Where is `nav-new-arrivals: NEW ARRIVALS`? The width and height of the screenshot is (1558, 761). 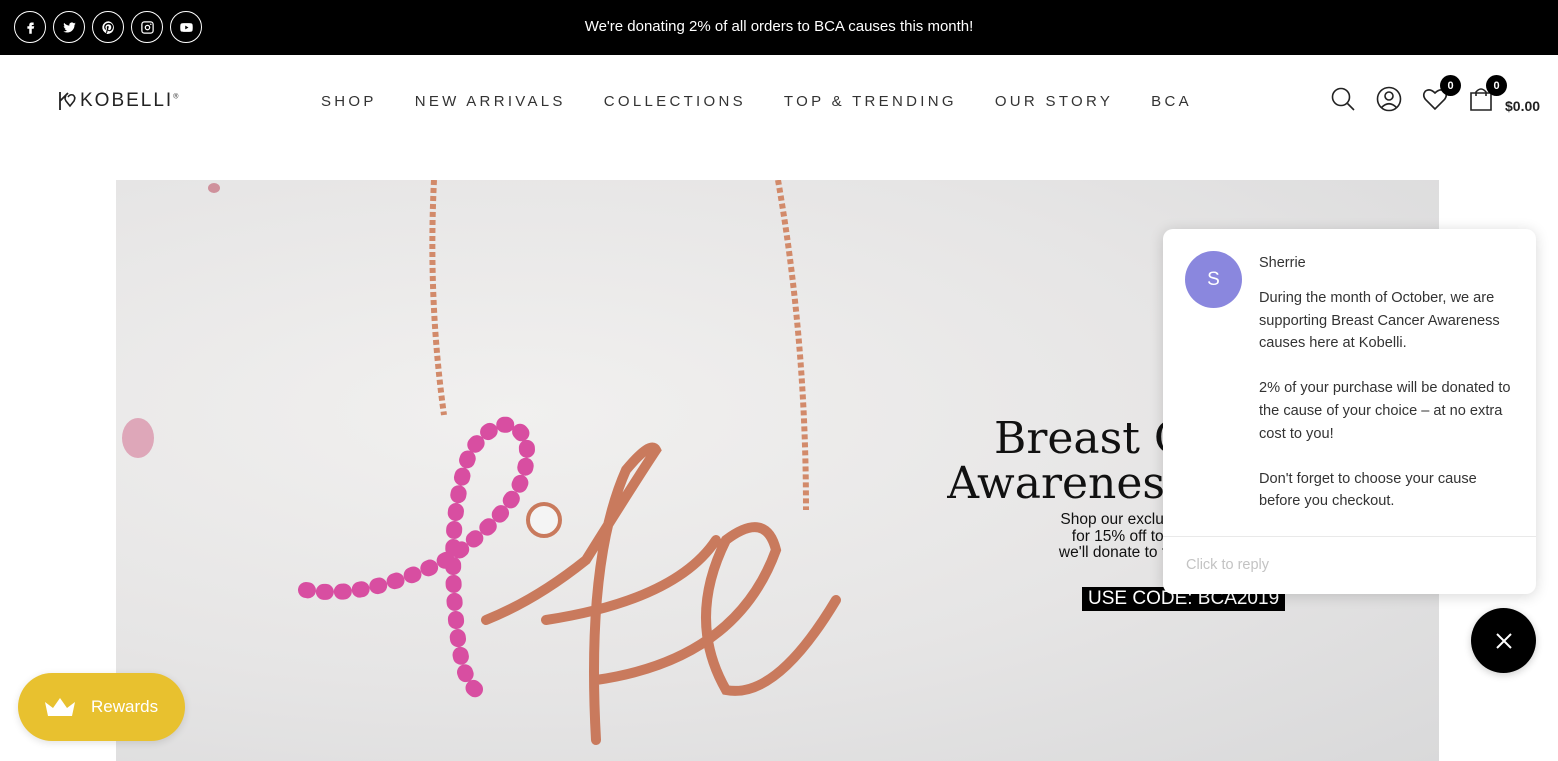
nav-new-arrivals: NEW ARRIVALS is located at coordinates (490, 101).